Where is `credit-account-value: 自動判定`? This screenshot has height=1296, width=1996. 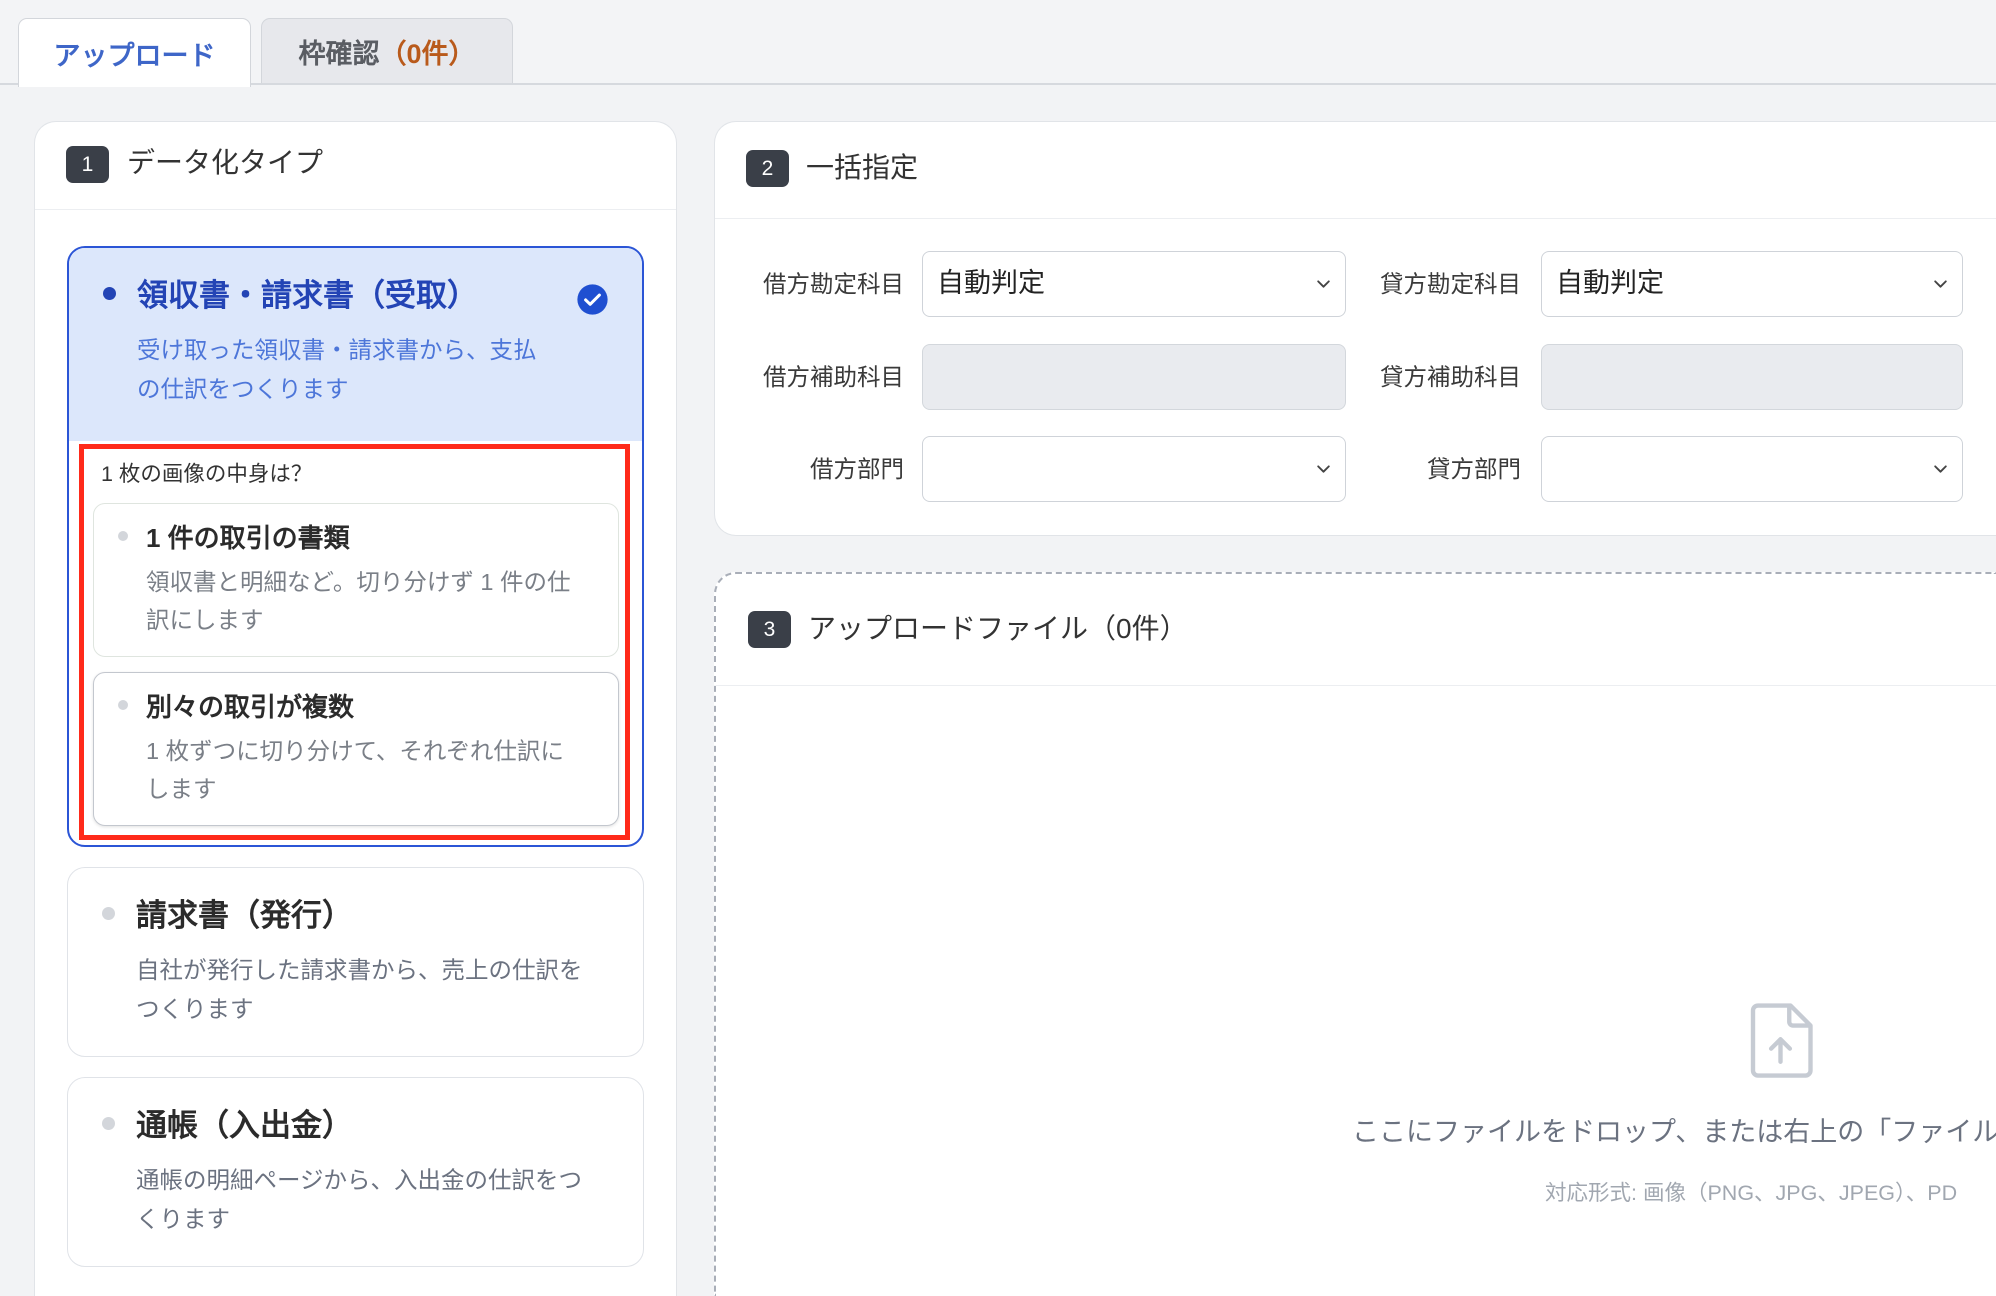
credit-account-value: 自動判定 is located at coordinates (1610, 283).